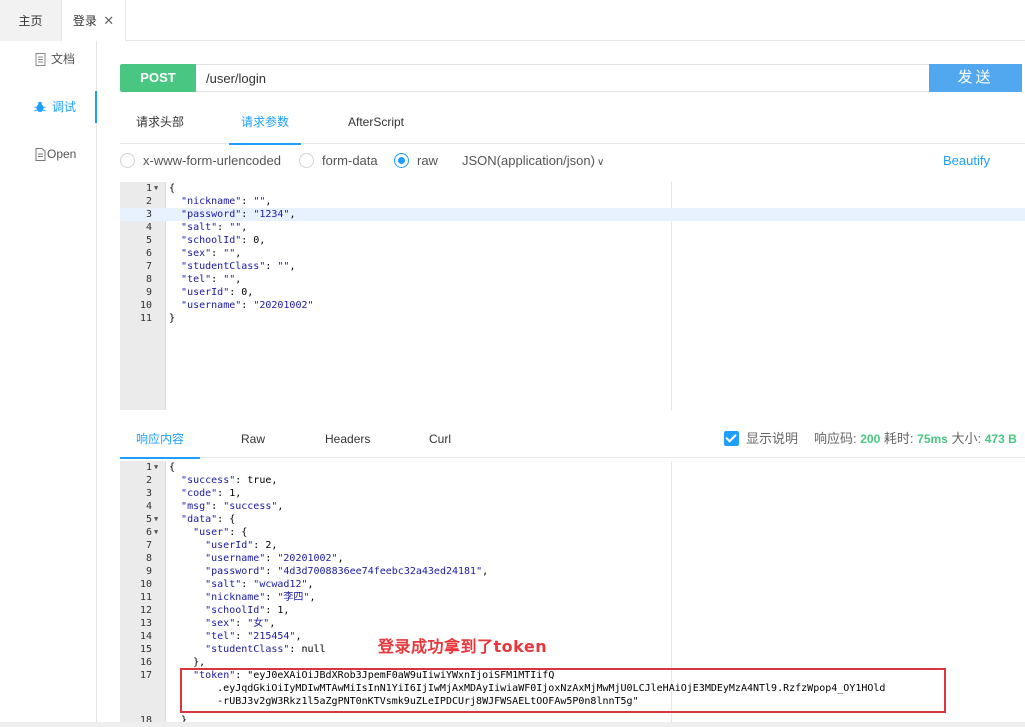  I want to click on line-number: 15, so click(145, 649).